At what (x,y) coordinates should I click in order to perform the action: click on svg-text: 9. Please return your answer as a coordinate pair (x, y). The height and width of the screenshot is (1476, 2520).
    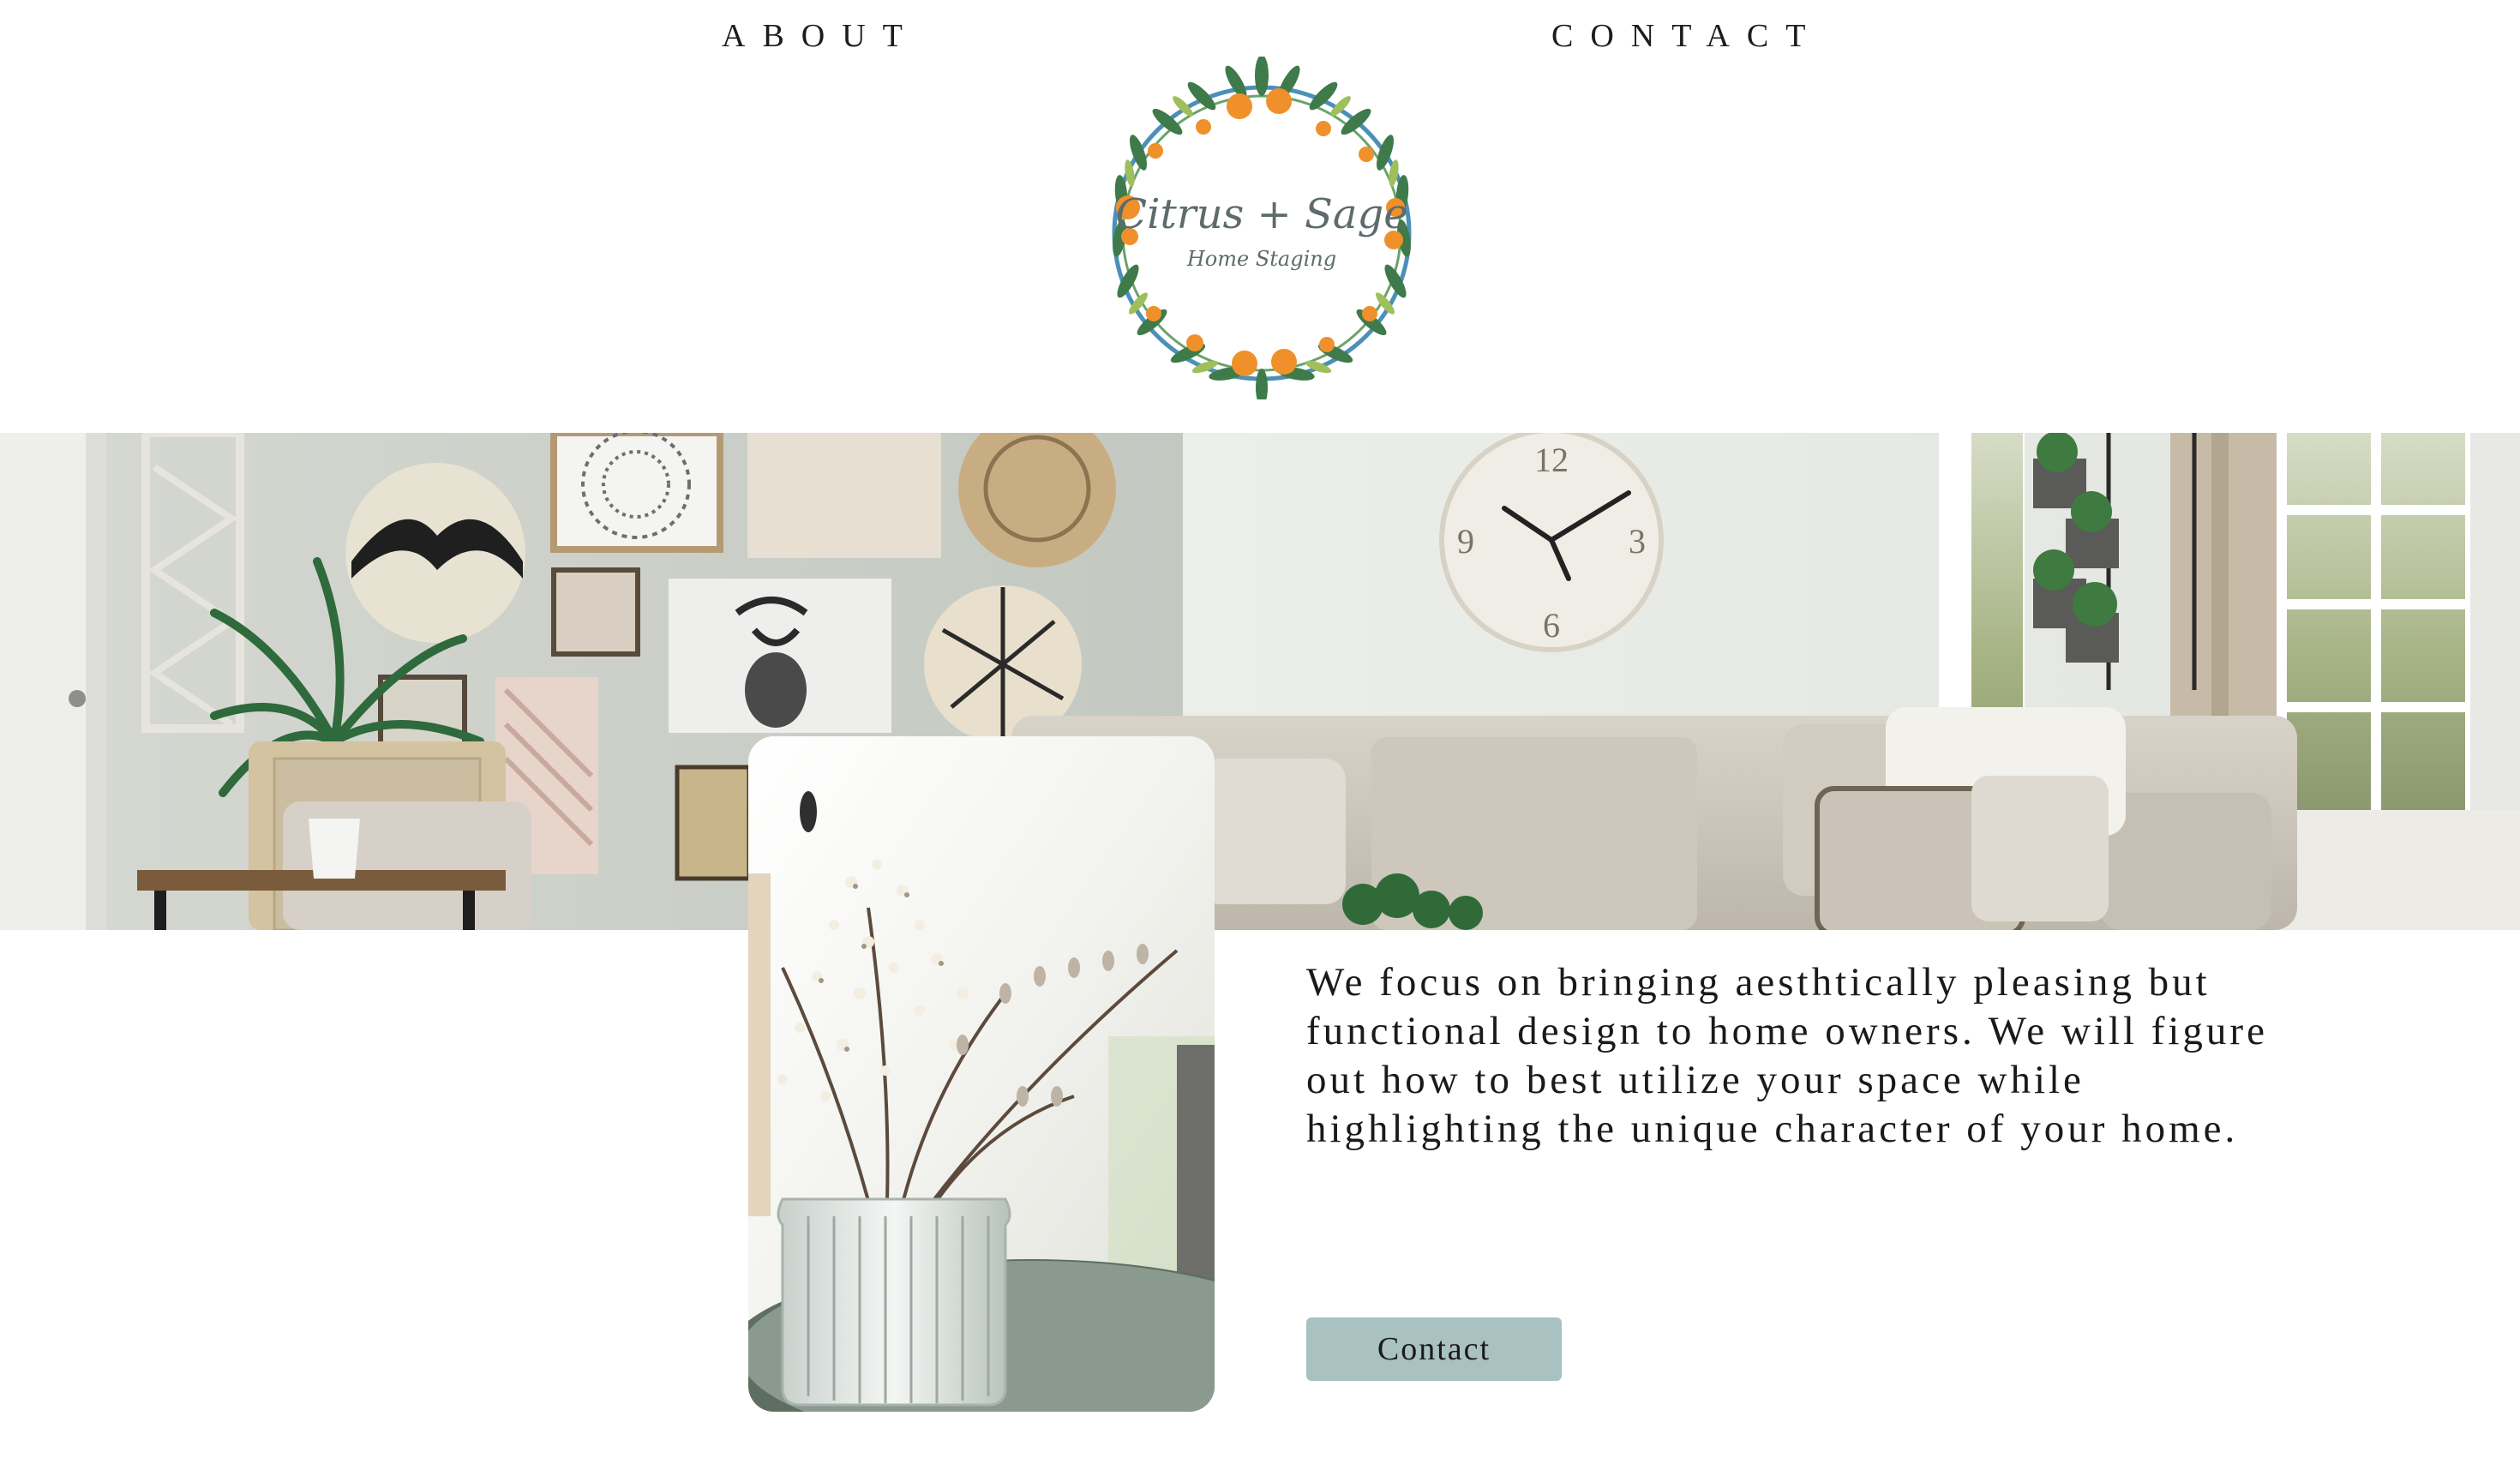
    Looking at the image, I should click on (1465, 541).